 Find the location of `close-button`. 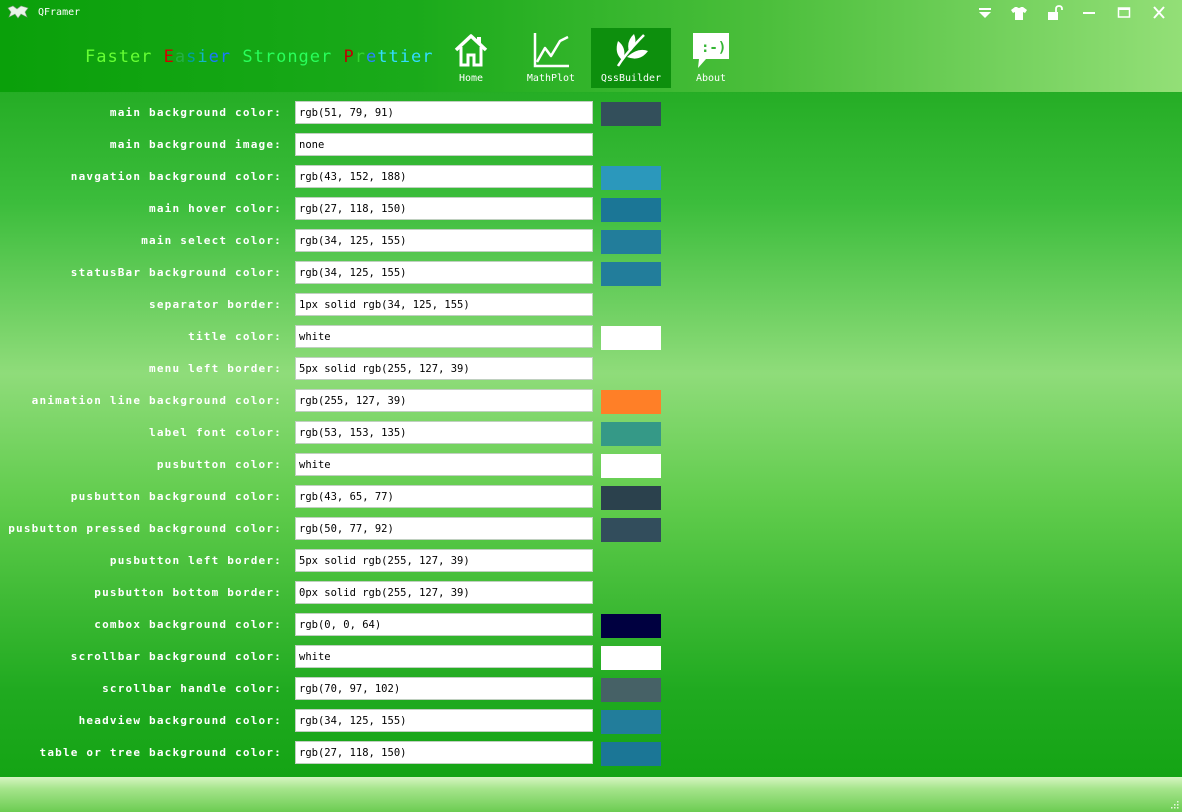

close-button is located at coordinates (1159, 13).